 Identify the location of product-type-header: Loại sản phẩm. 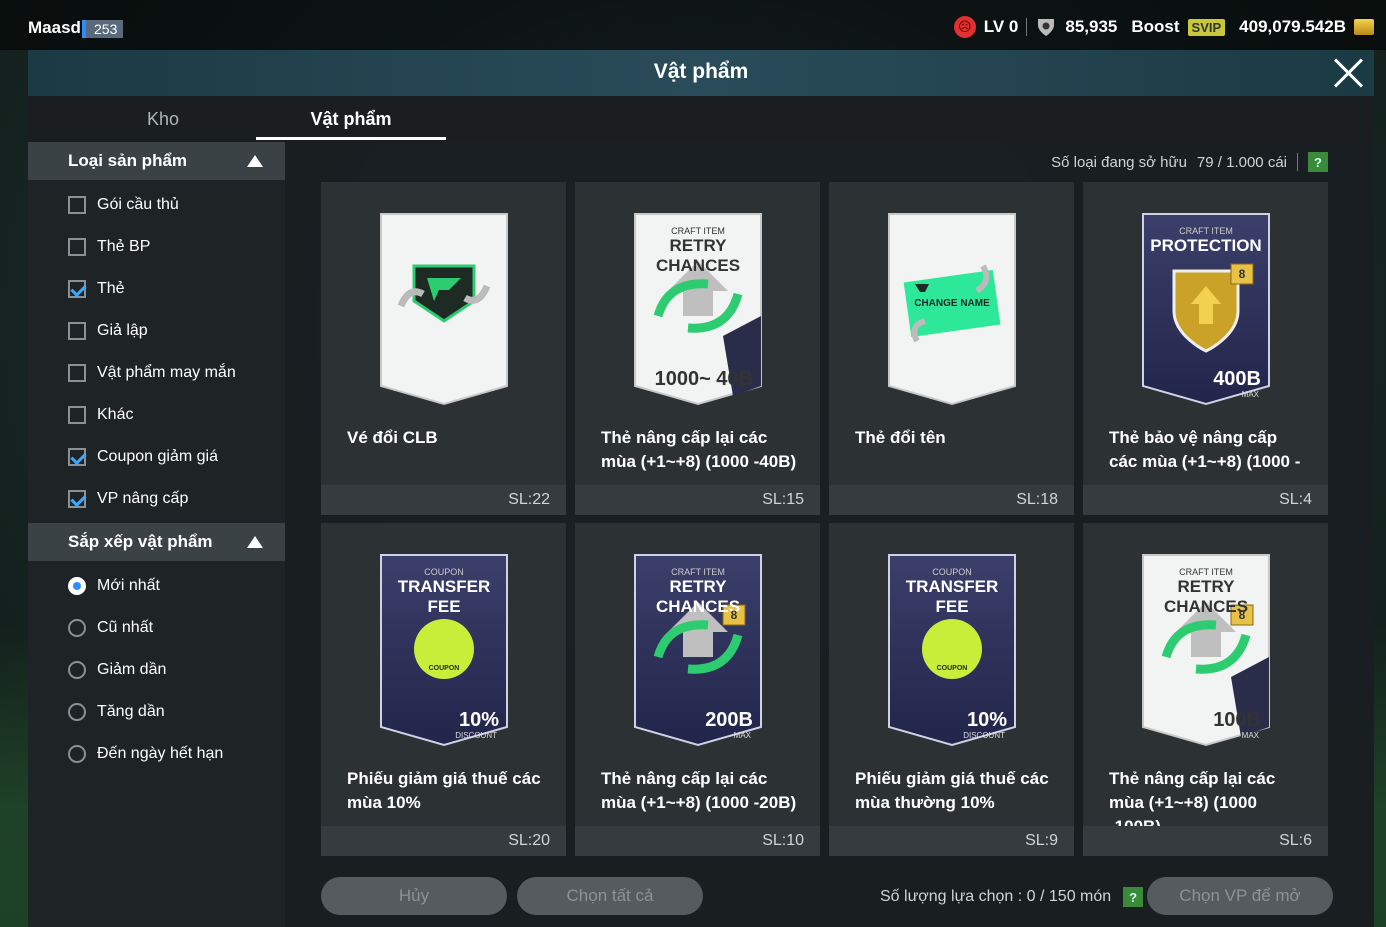
(156, 161).